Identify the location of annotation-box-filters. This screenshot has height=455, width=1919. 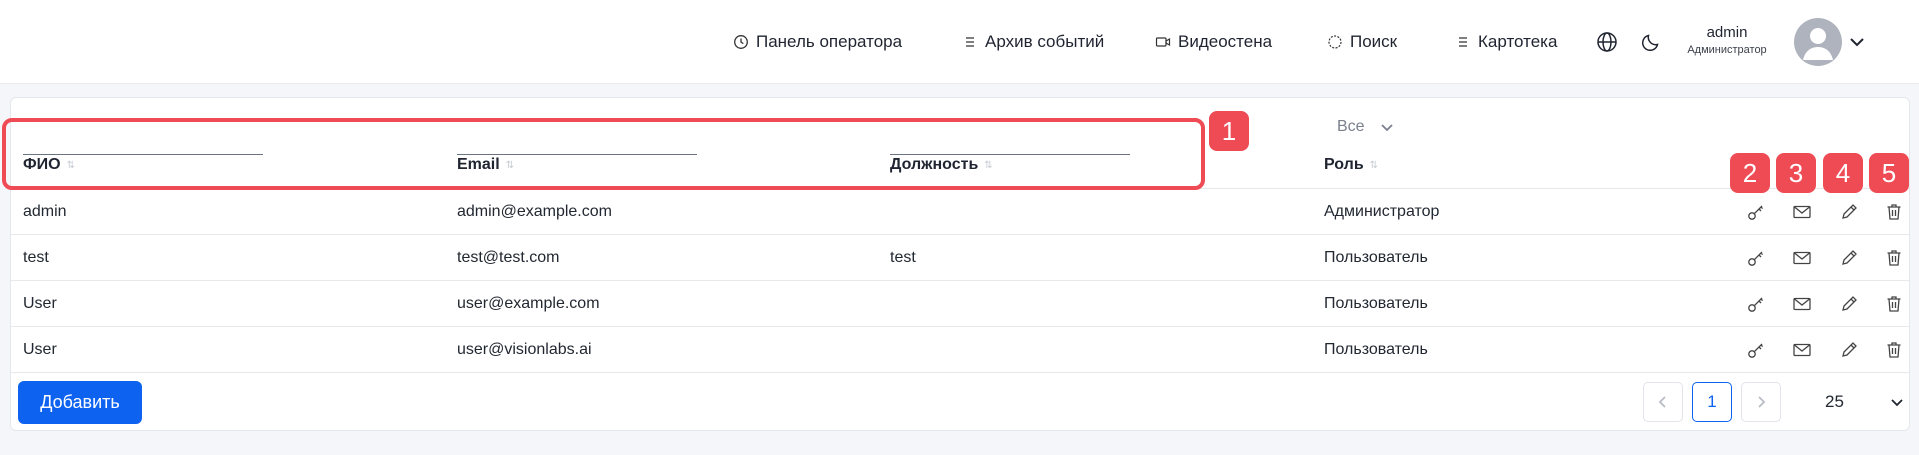
(603, 154).